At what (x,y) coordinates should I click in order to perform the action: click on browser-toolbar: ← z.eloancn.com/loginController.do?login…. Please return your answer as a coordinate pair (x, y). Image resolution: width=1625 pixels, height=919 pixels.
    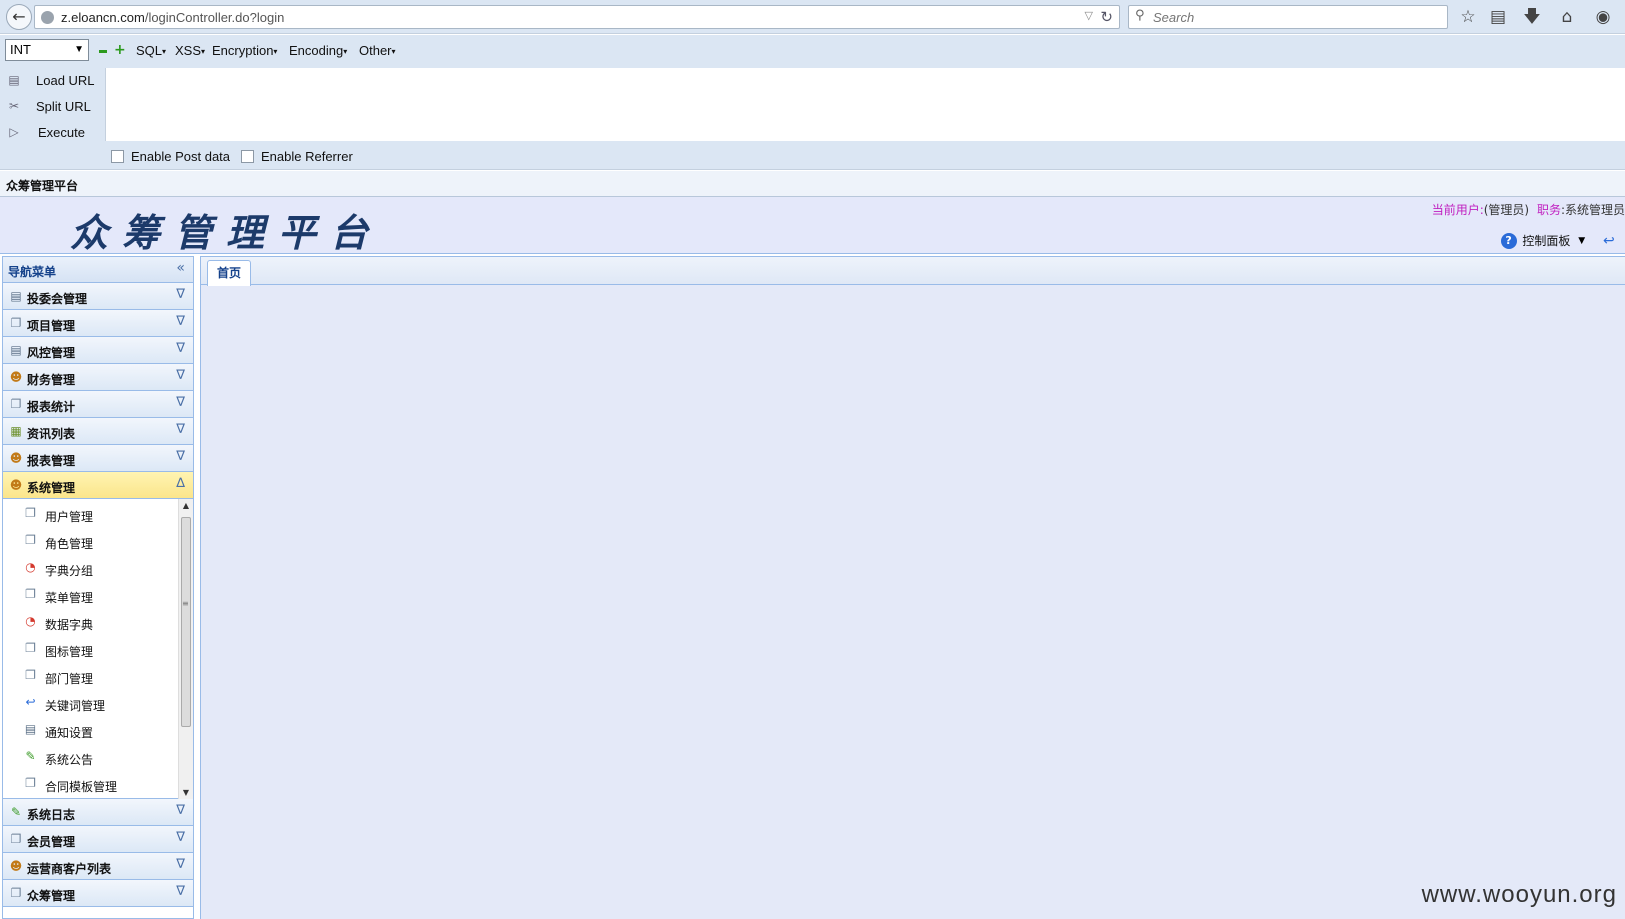
    Looking at the image, I should click on (812, 17).